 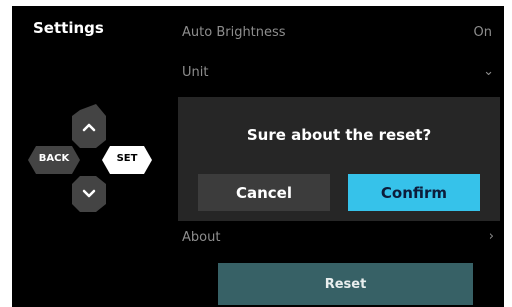 I want to click on chevron-down-icon: ⌄, so click(x=488, y=71).